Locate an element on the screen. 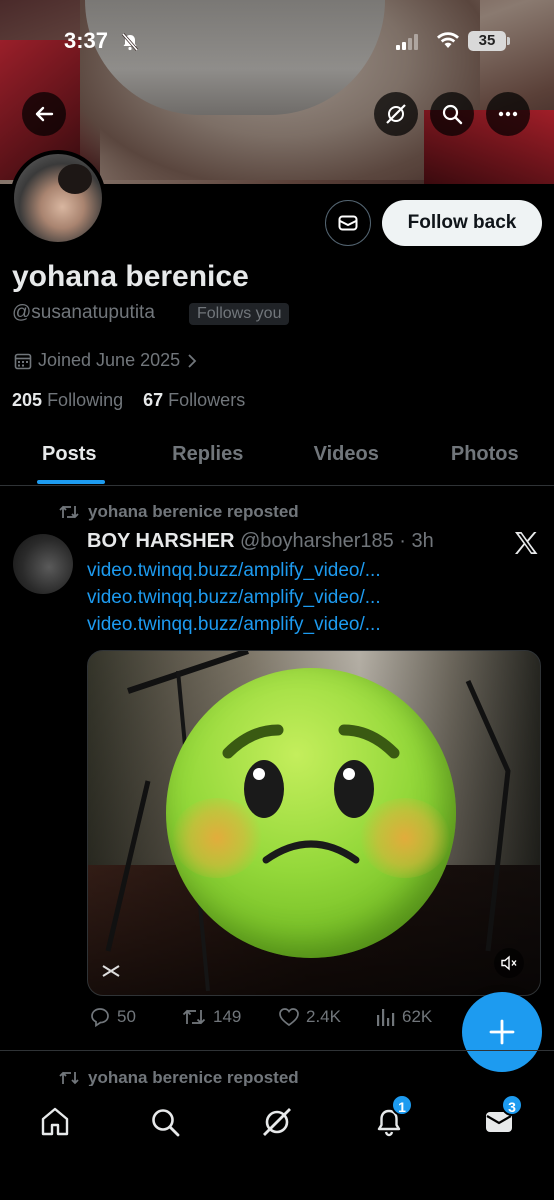  silent-bell-icon is located at coordinates (130, 42).